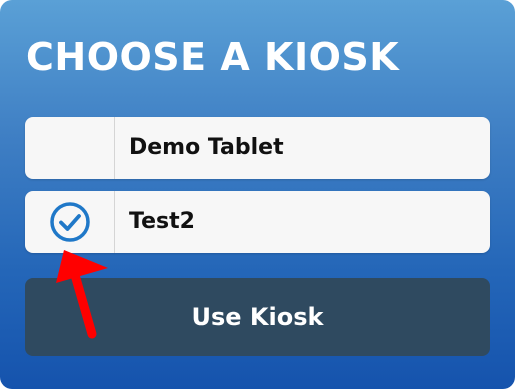 This screenshot has width=515, height=389. Describe the element at coordinates (257, 222) in the screenshot. I see `kiosk-option-test2: Test2` at that location.